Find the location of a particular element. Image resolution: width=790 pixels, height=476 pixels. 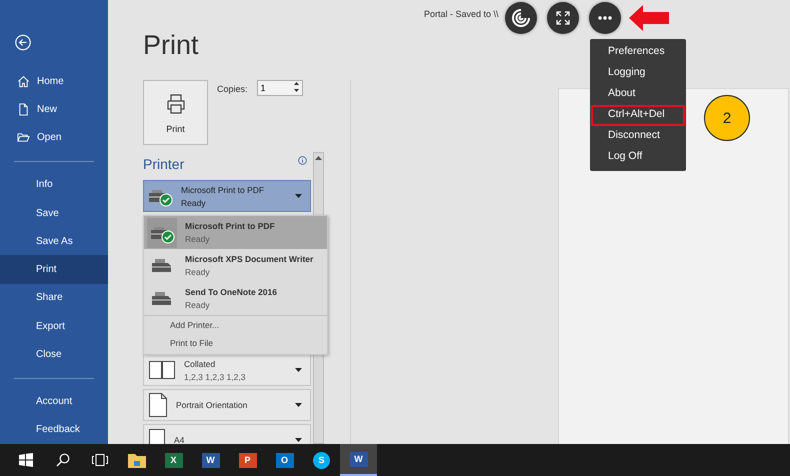

printer-option: Microsoft XPS Document Writer Ready is located at coordinates (235, 265).